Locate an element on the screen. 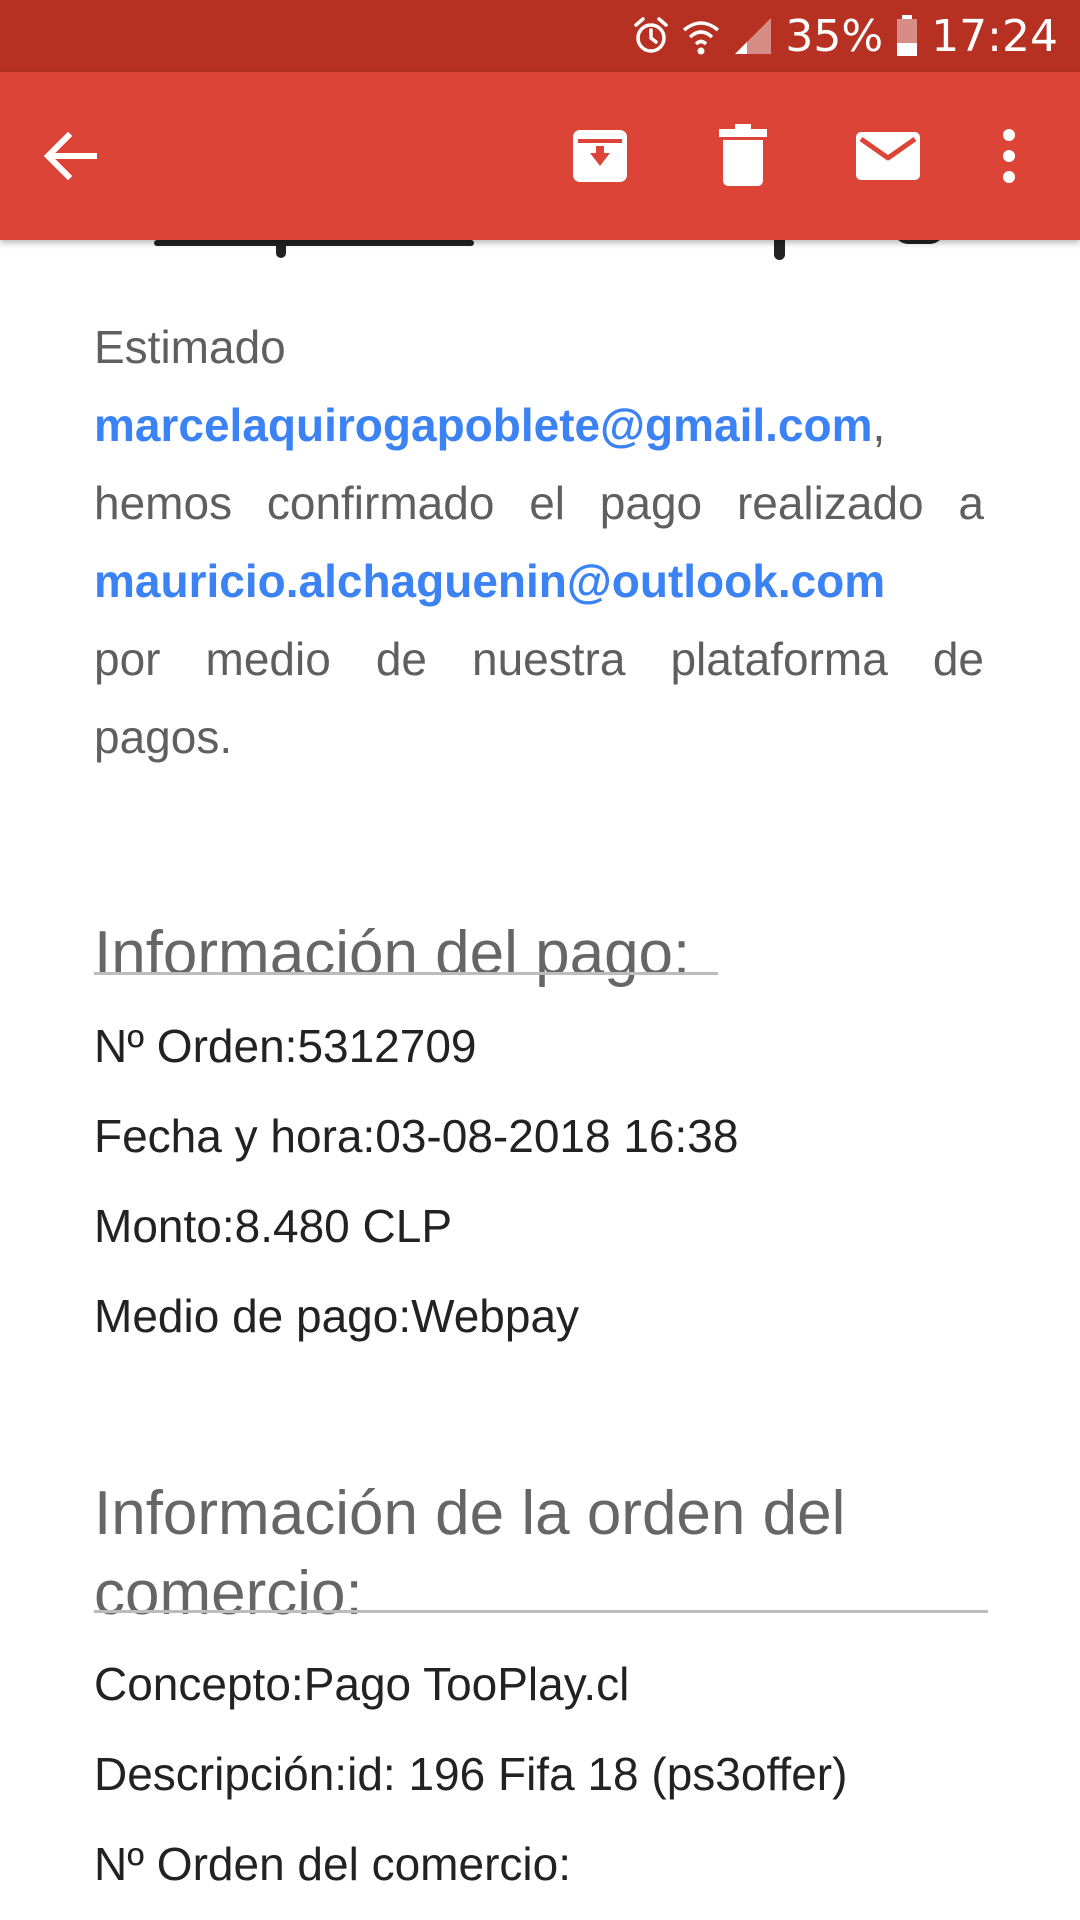 The image size is (1080, 1920). more-vert-icon is located at coordinates (1009, 156).